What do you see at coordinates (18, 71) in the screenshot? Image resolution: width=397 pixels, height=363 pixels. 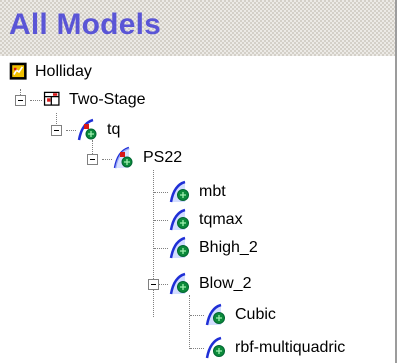 I see `project-icon` at bounding box center [18, 71].